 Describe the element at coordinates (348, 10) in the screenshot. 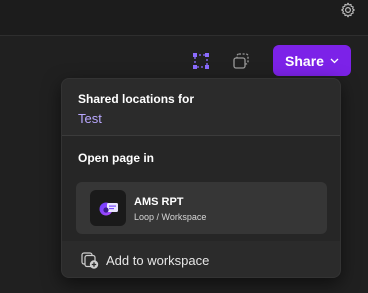

I see `gear-icon` at that location.